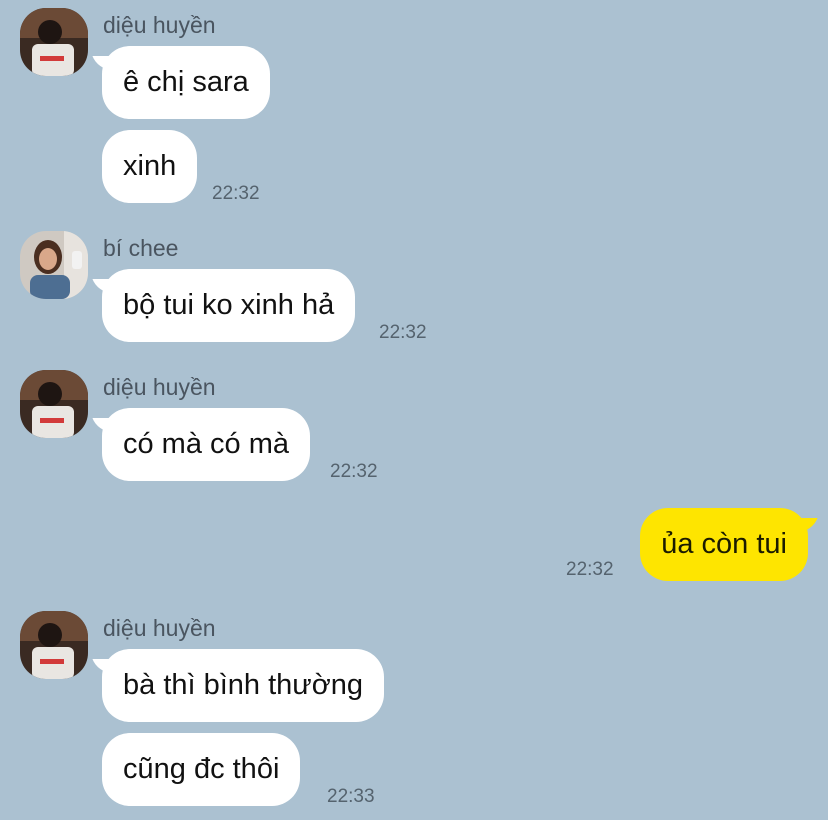 This screenshot has height=820, width=828. Describe the element at coordinates (54, 265) in the screenshot. I see `sender-avatar-bi-chee` at that location.